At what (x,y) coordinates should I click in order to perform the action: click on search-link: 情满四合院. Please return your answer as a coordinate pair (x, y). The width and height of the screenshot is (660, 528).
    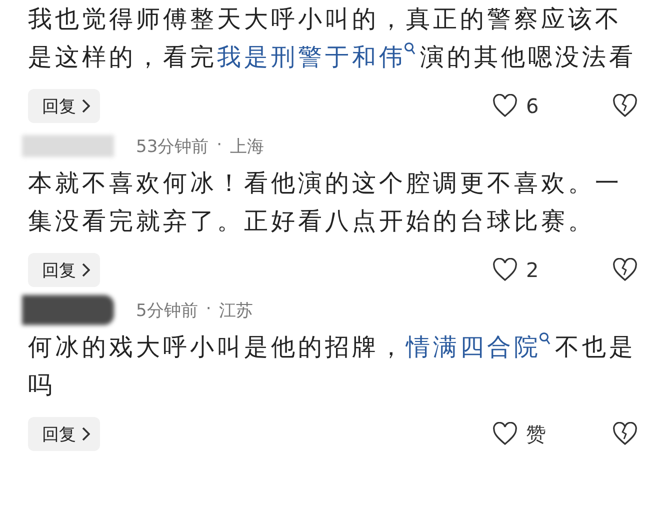
    Looking at the image, I should click on (480, 347).